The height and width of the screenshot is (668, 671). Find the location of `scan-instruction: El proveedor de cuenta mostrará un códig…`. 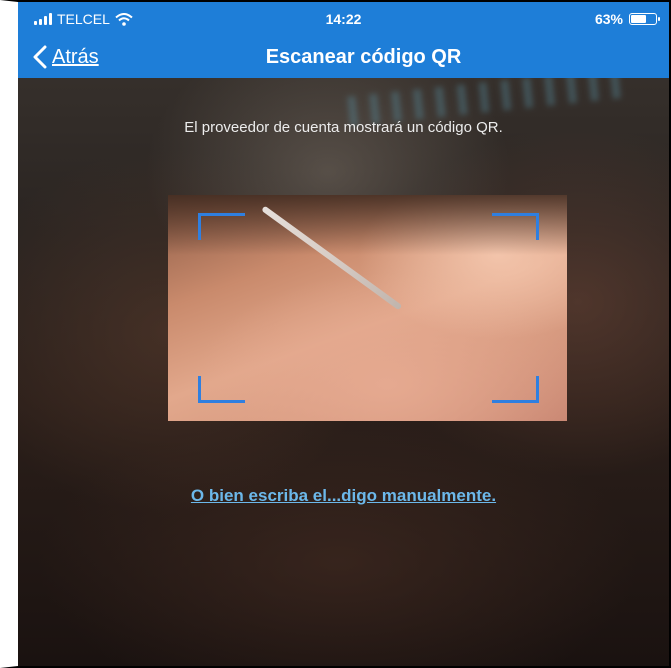

scan-instruction: El proveedor de cuenta mostrará un códig… is located at coordinates (343, 127).